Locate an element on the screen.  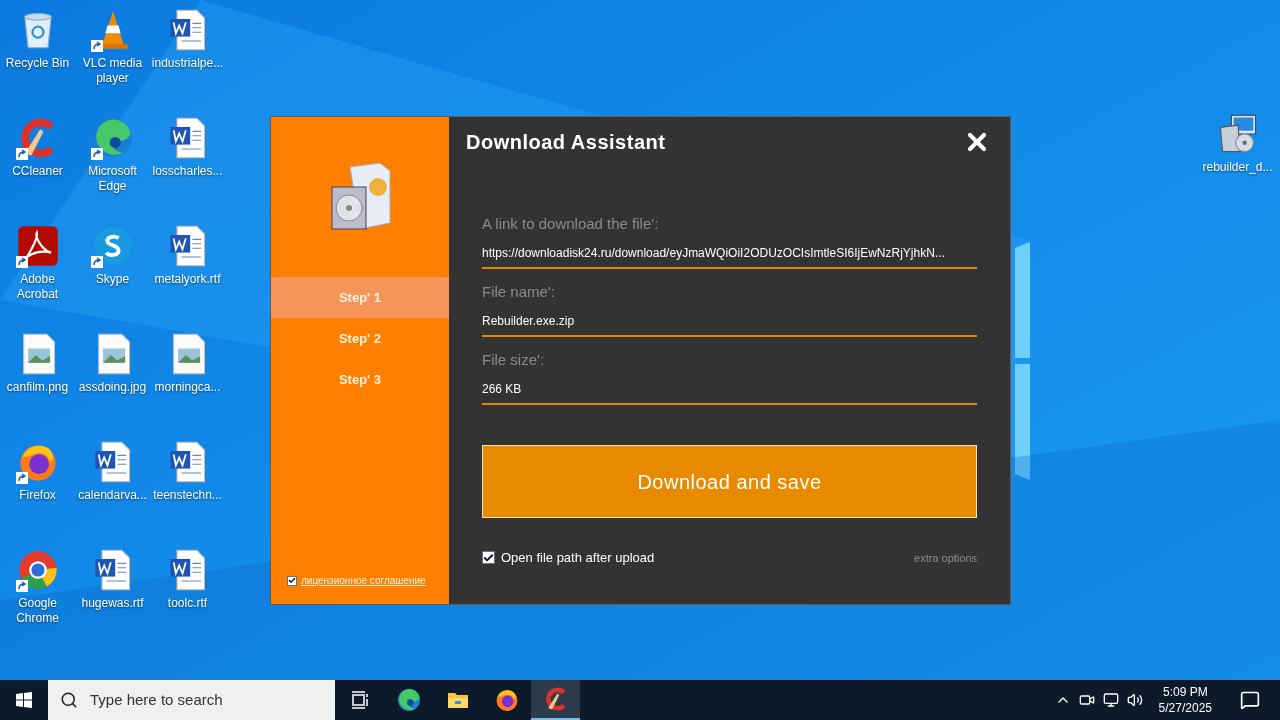
step-tab: Step' 1 is located at coordinates (360, 297).